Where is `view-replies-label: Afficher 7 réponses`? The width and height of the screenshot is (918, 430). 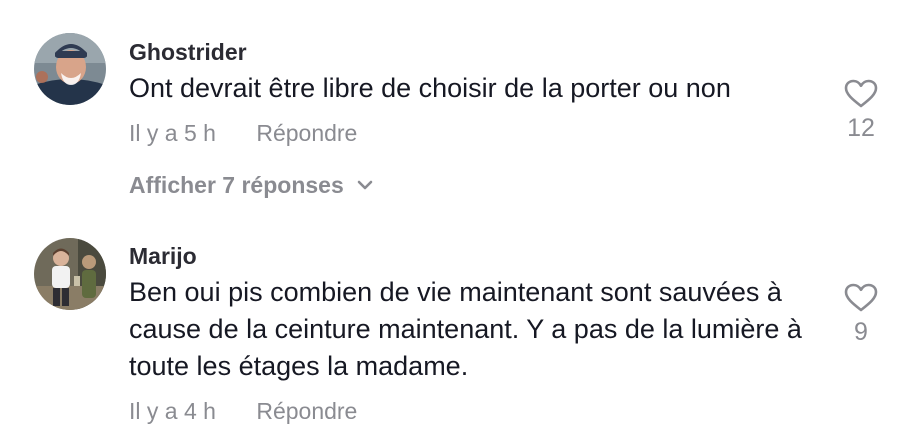
view-replies-label: Afficher 7 réponses is located at coordinates (236, 185).